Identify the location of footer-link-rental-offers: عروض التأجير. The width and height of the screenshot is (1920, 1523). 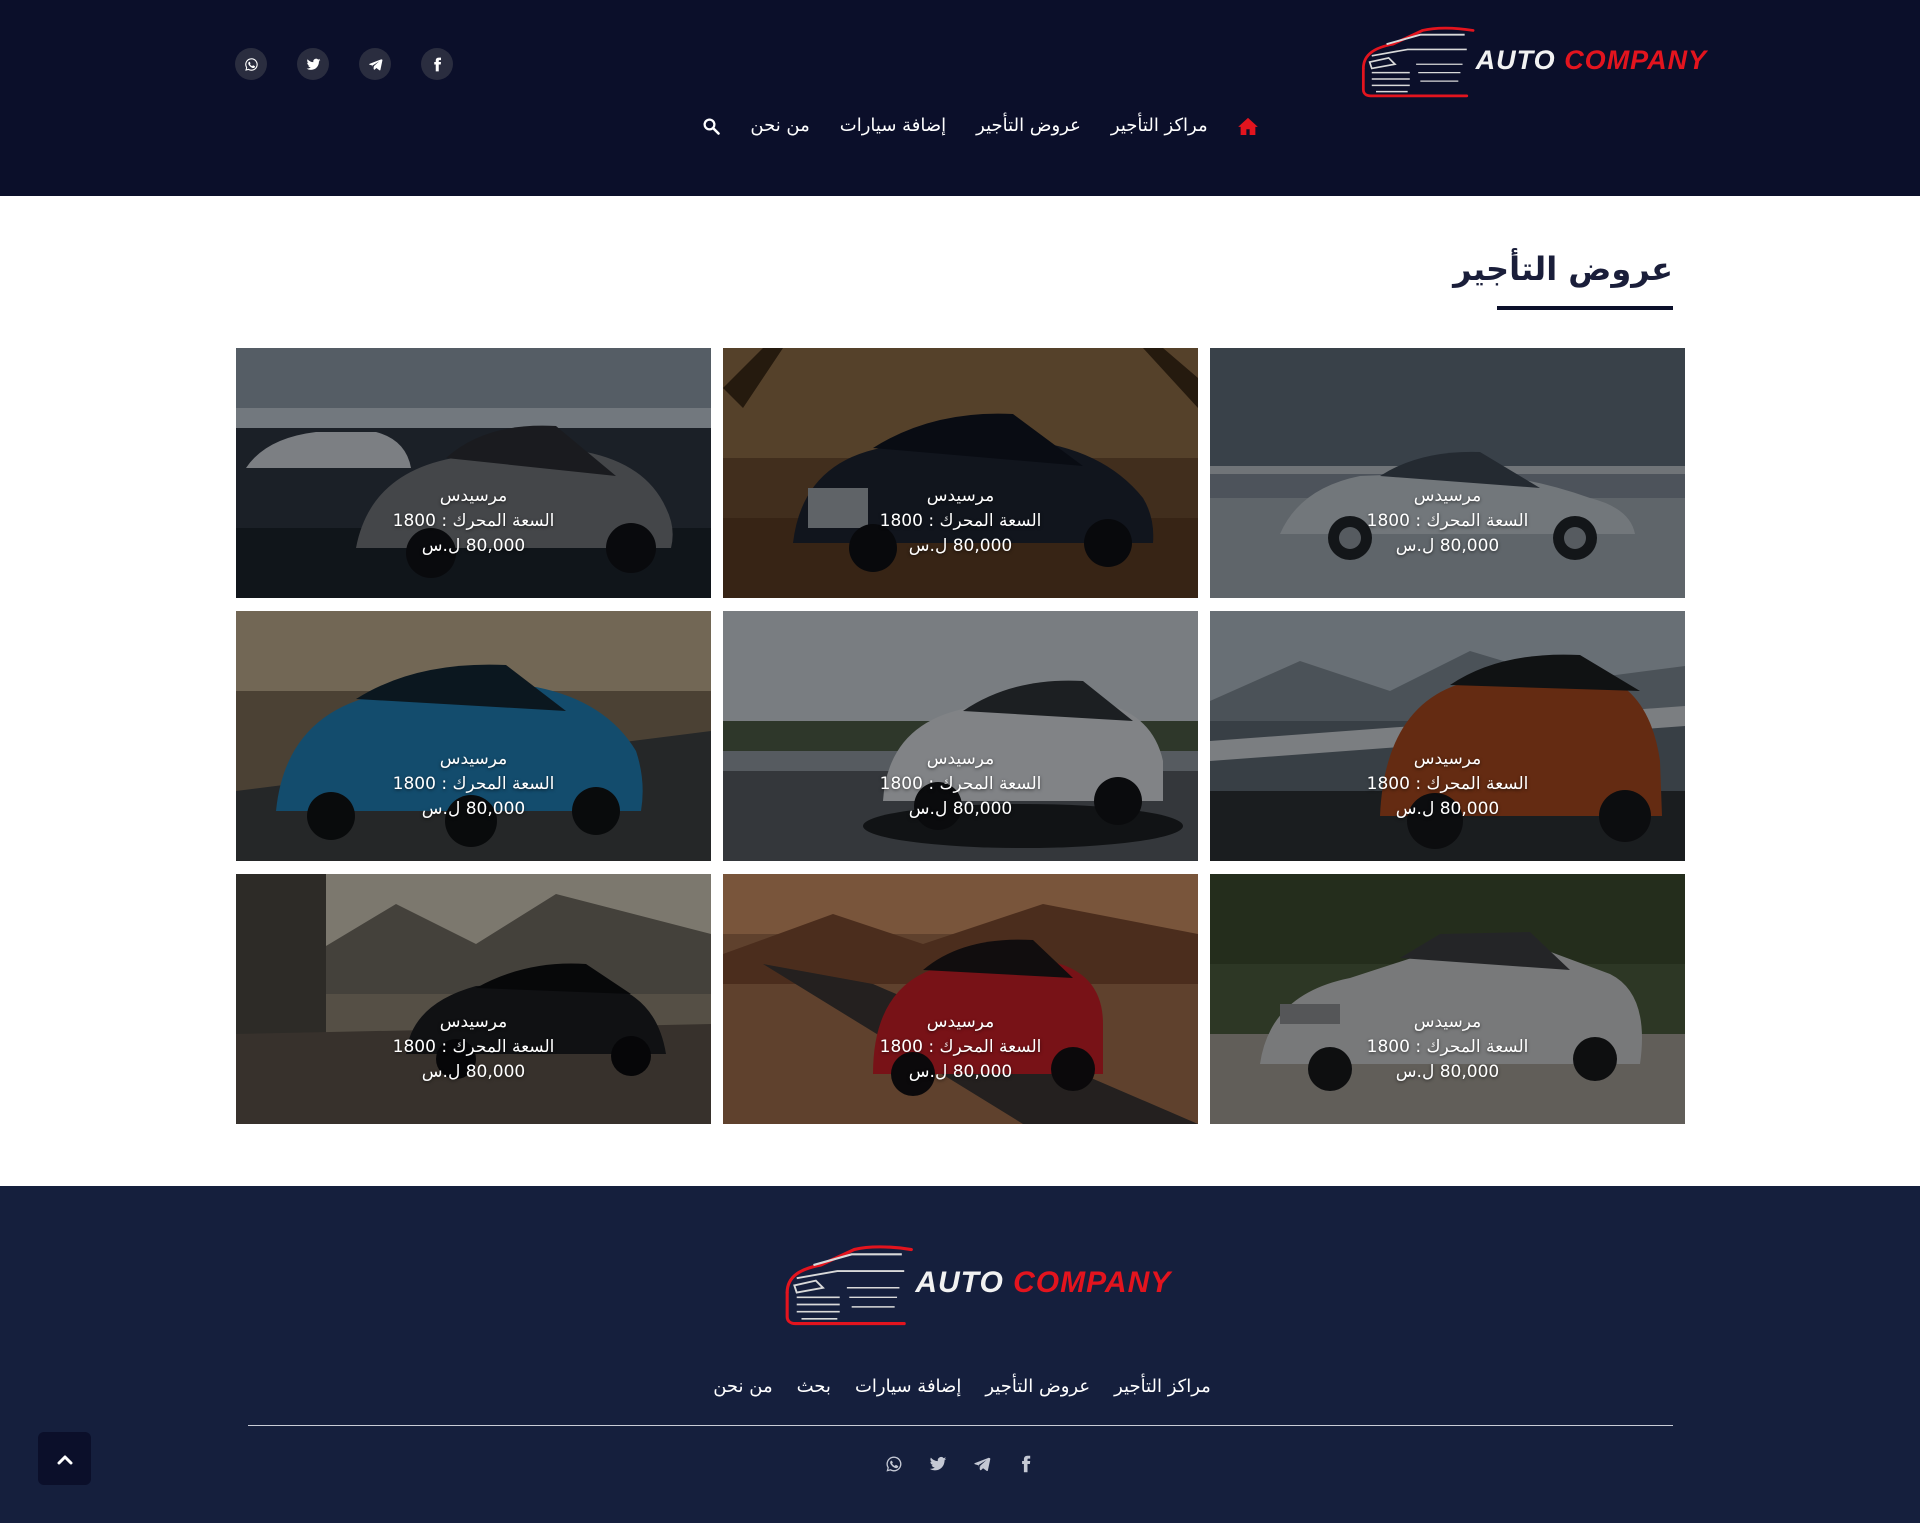
(1037, 1386).